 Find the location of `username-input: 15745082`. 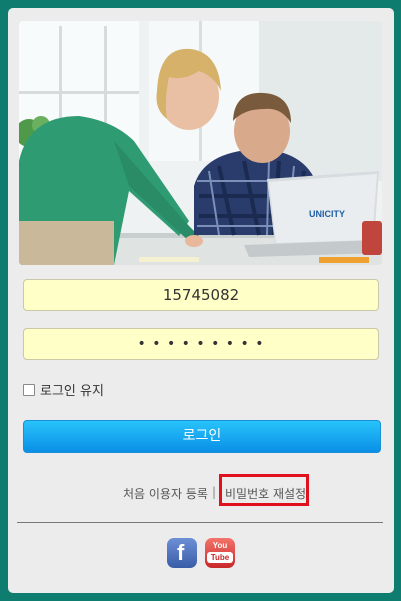

username-input: 15745082 is located at coordinates (201, 295).